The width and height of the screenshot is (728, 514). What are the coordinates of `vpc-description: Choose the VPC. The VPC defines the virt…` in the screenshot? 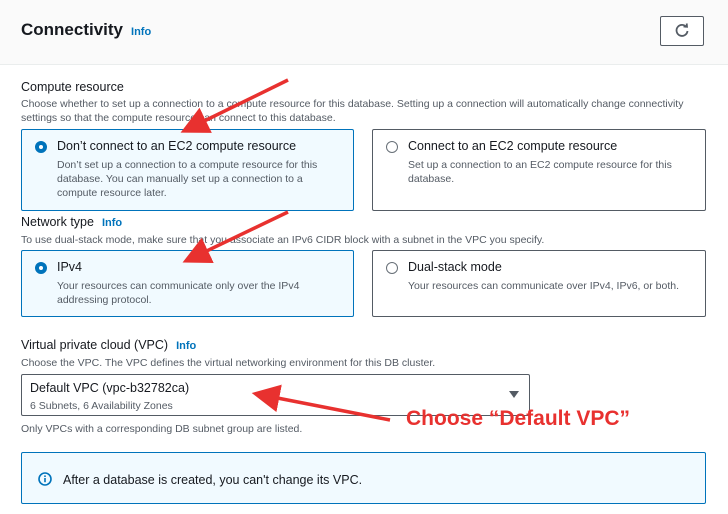 It's located at (228, 363).